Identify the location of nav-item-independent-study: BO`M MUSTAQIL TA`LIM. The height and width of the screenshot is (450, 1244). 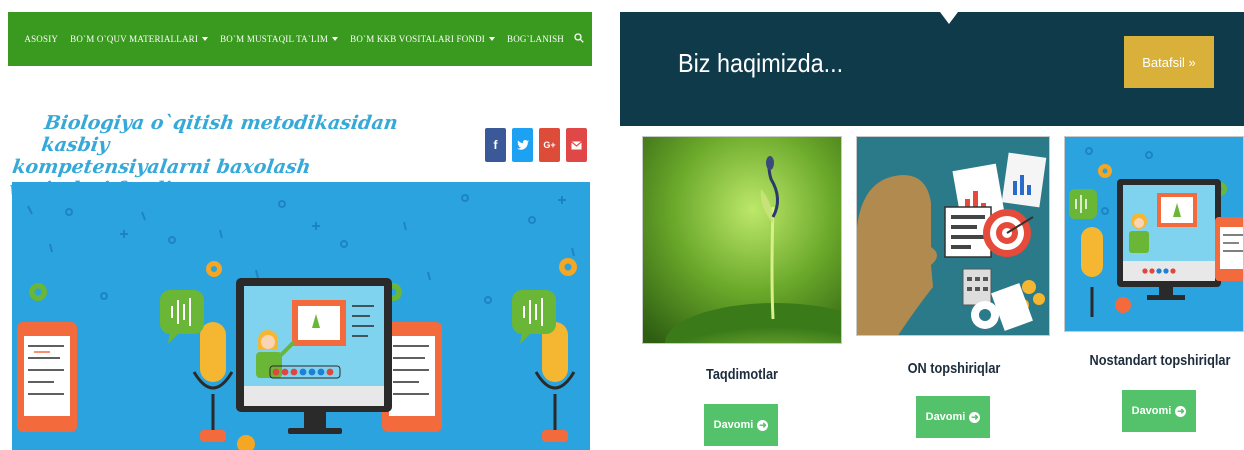
(279, 39).